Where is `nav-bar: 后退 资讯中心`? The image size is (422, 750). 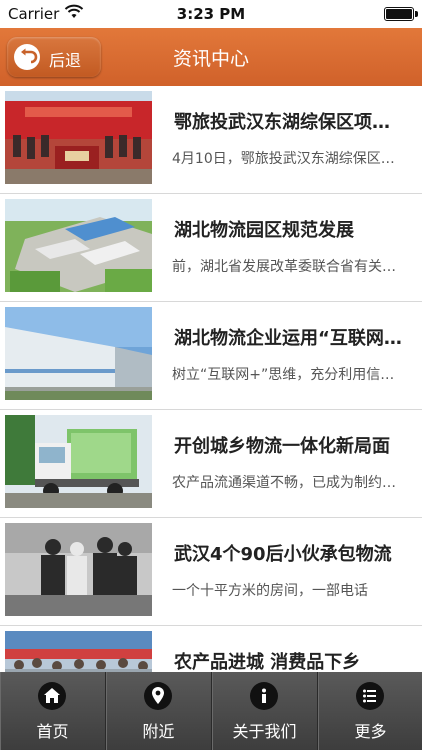
nav-bar: 后退 资讯中心 is located at coordinates (211, 57).